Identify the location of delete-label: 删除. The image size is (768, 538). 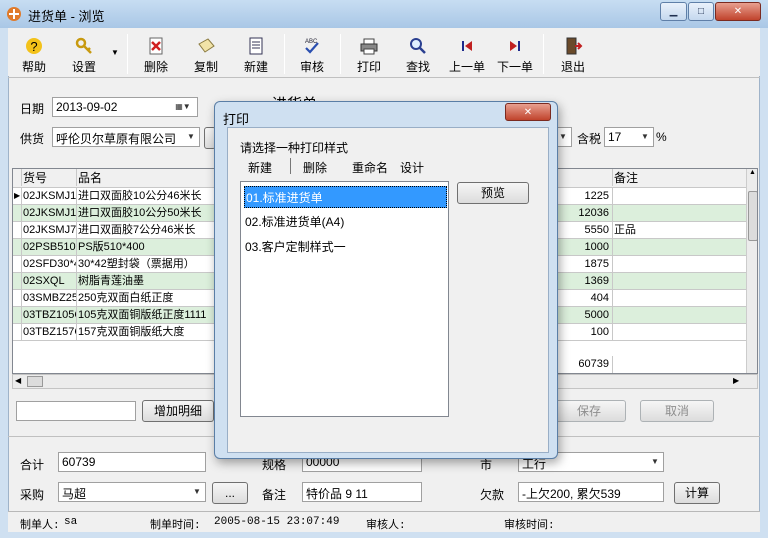
(155, 67).